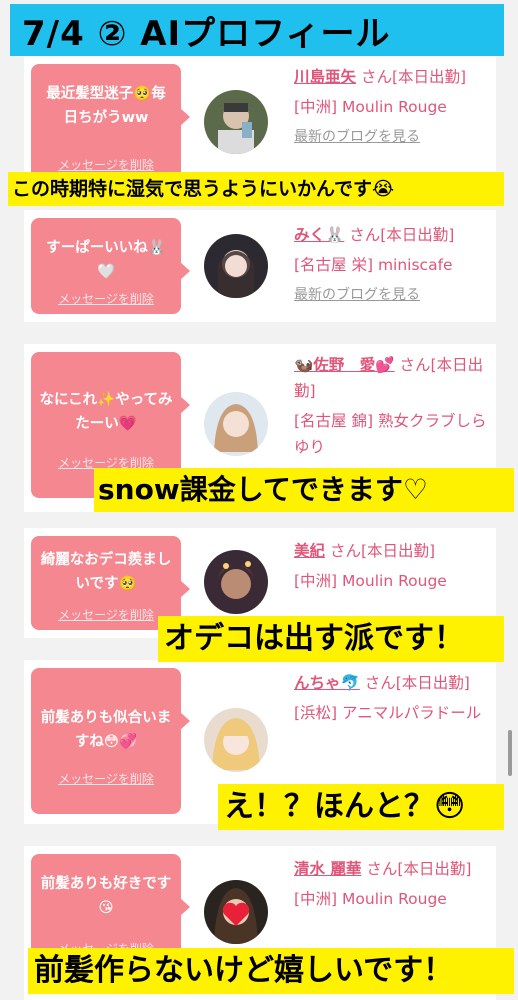 The image size is (518, 1000). I want to click on message-text: 前髪ありも好きです😘, so click(106, 896).